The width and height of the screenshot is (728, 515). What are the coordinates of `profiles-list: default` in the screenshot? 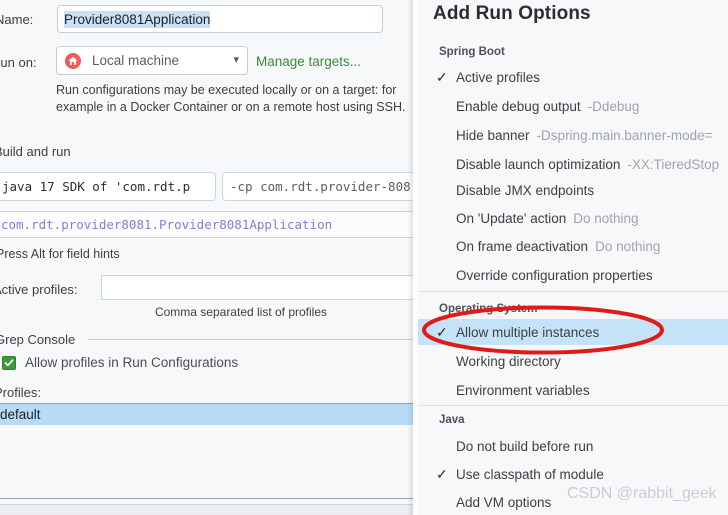 It's located at (206, 451).